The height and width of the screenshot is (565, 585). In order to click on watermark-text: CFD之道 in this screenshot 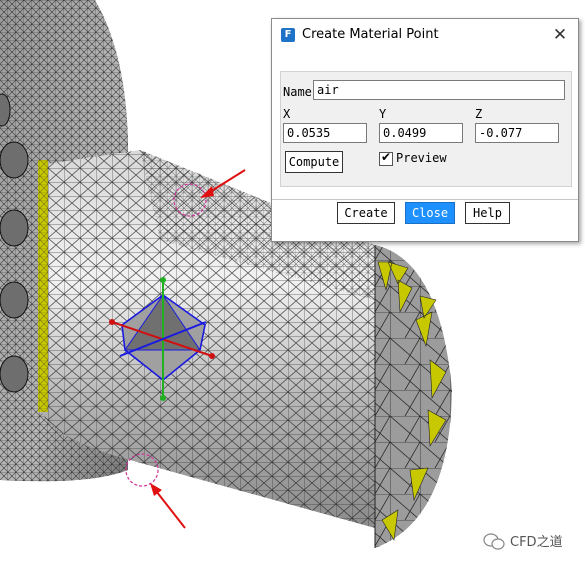, I will do `click(536, 542)`.